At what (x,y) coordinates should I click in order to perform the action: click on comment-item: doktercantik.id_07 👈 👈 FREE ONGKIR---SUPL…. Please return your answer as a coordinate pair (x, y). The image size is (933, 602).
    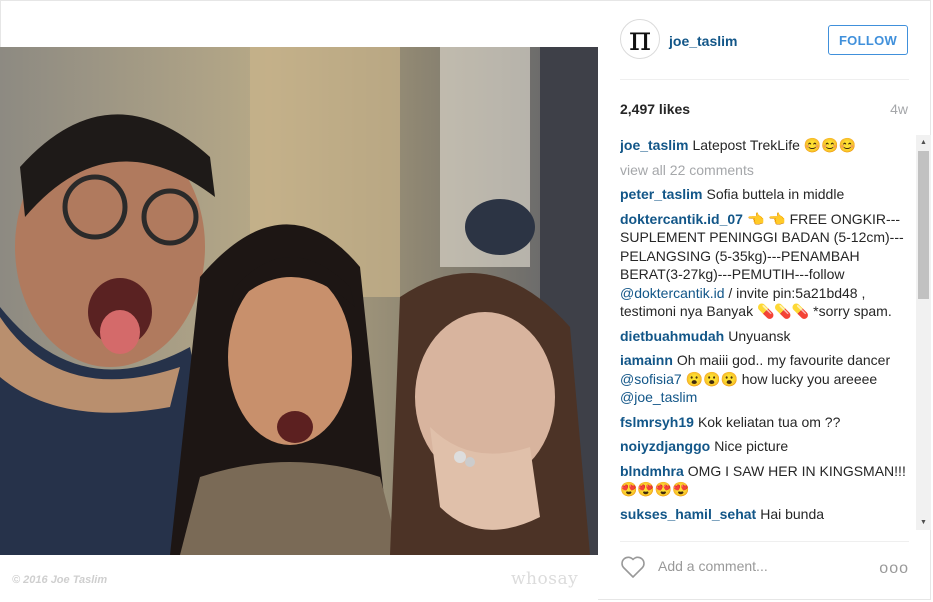
    Looking at the image, I should click on (764, 265).